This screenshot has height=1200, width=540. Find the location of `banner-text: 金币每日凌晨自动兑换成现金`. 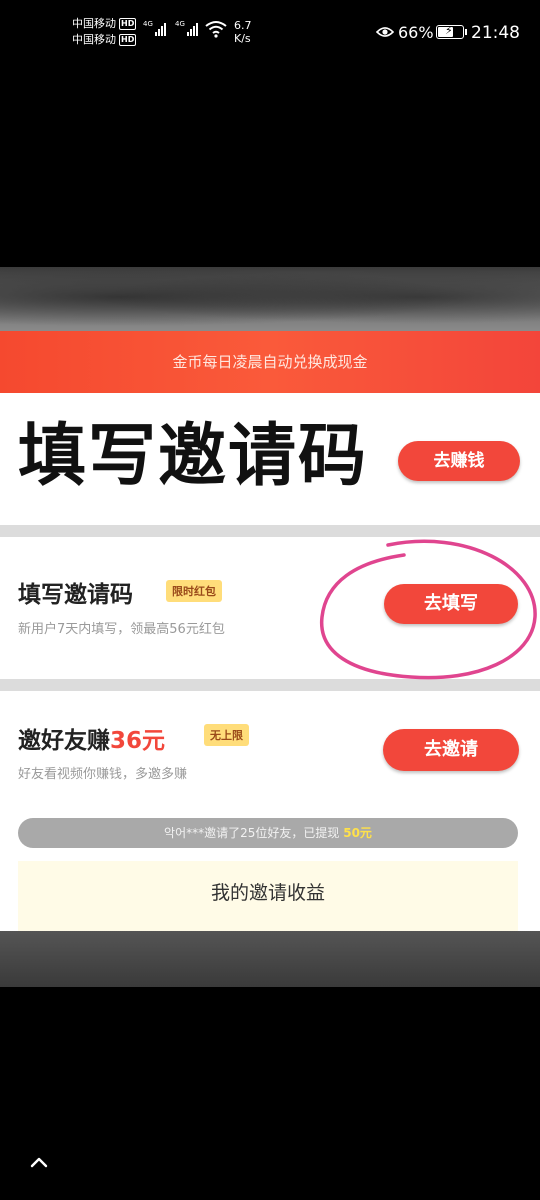

banner-text: 金币每日凌晨自动兑换成现金 is located at coordinates (270, 362).